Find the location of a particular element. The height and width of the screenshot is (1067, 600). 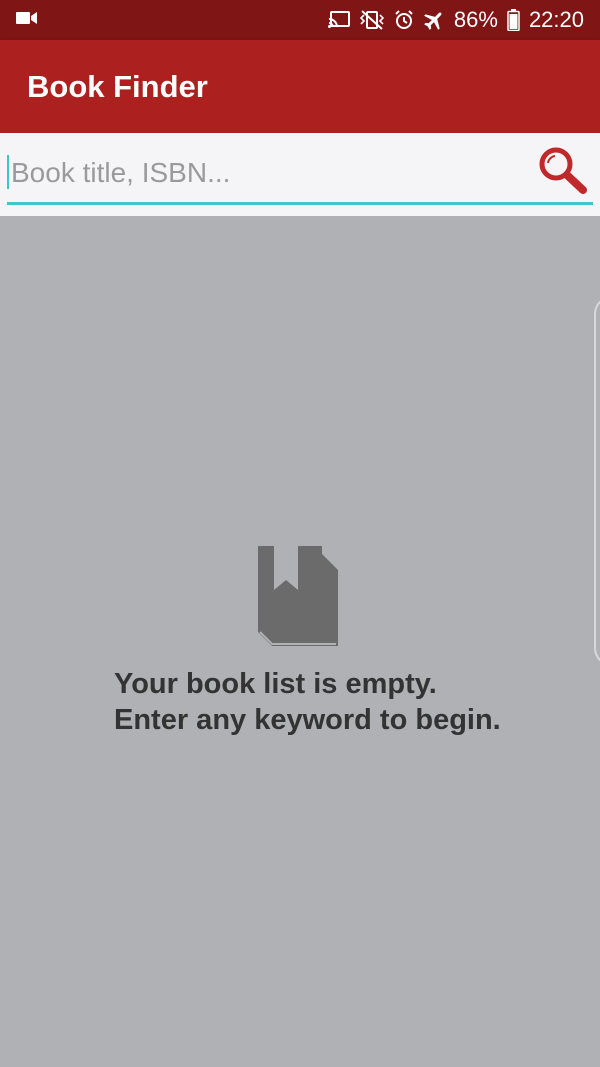

clock: 22:20 is located at coordinates (556, 19).